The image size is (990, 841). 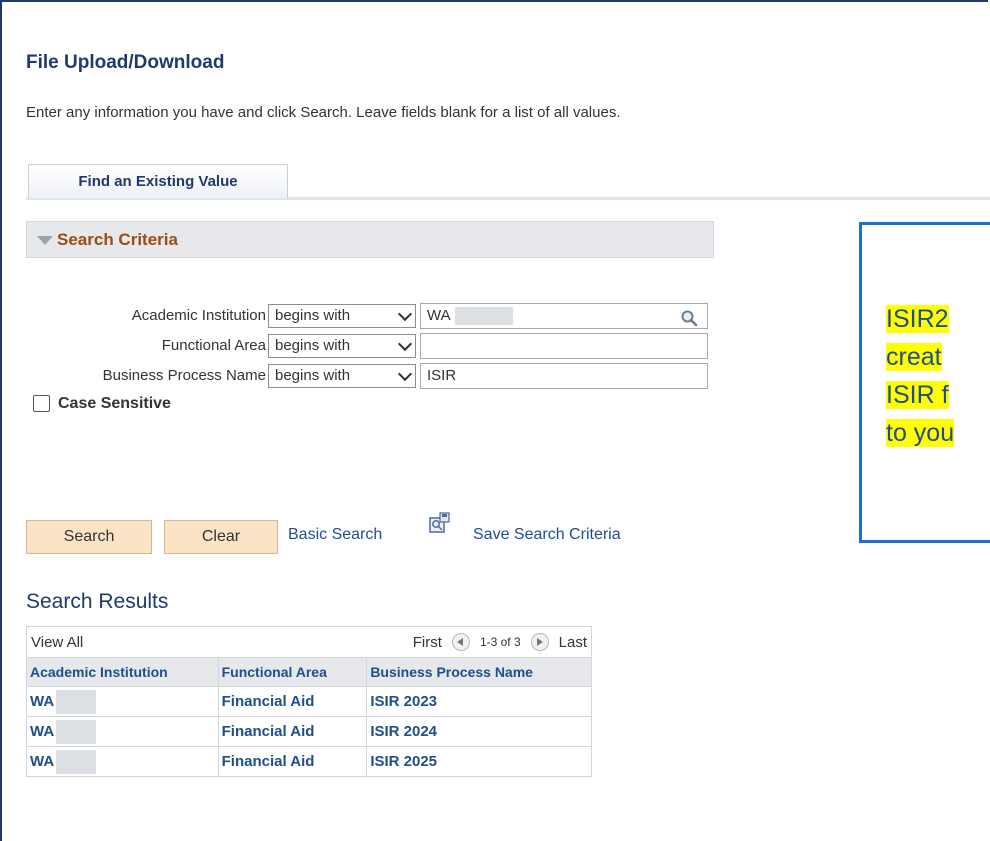 I want to click on functional-area-row: Functional Area, so click(x=133, y=346).